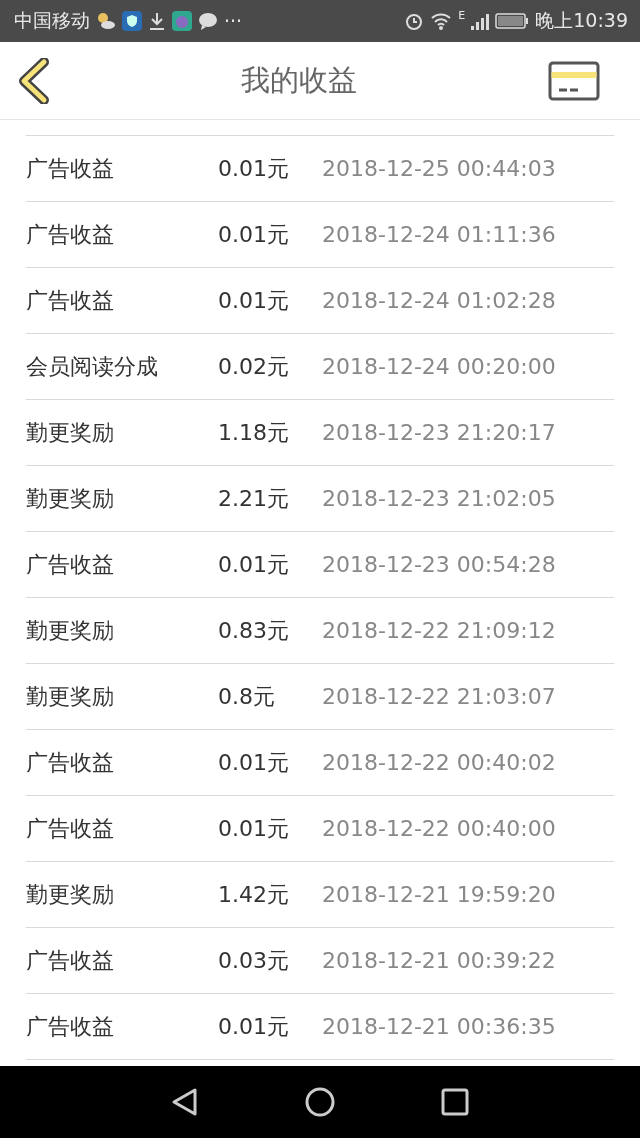 Image resolution: width=640 pixels, height=1138 pixels. I want to click on network-type: E, so click(462, 15).